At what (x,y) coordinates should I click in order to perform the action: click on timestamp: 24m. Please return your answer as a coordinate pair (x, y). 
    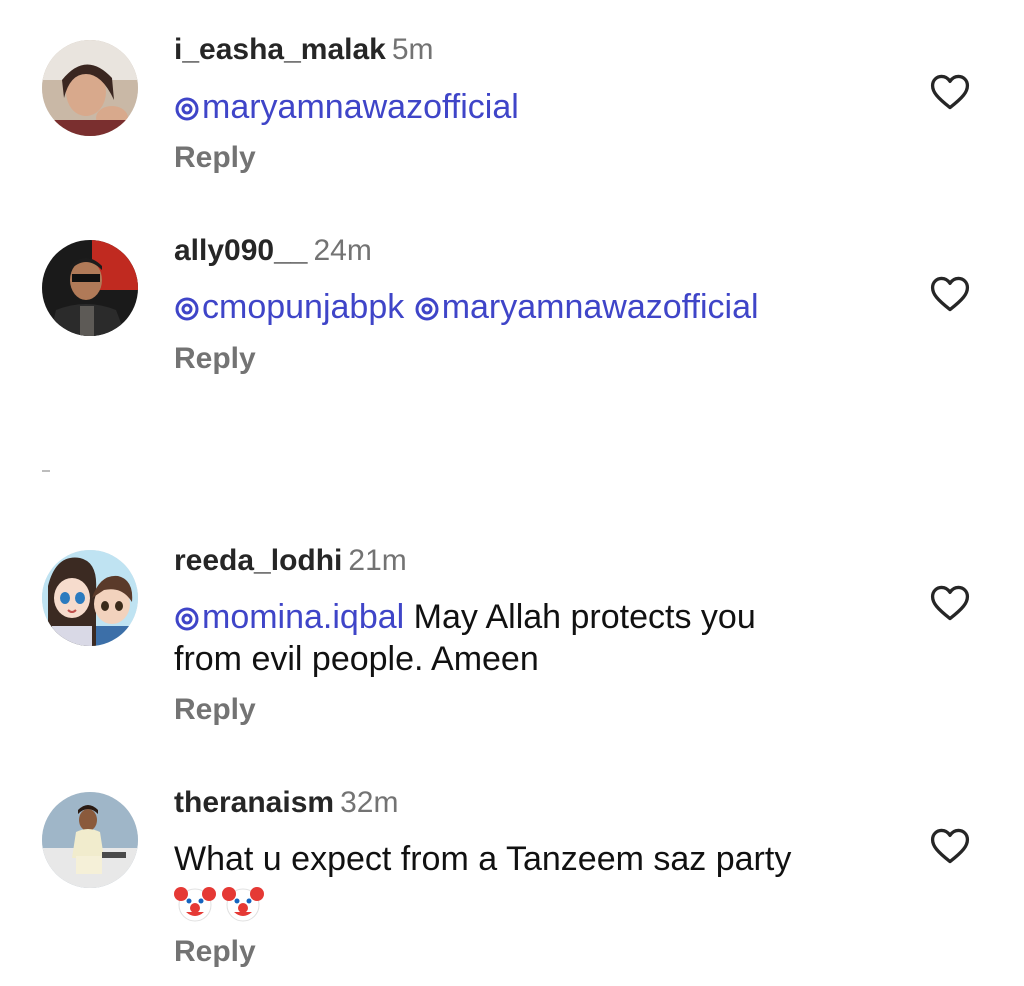
    Looking at the image, I should click on (342, 250).